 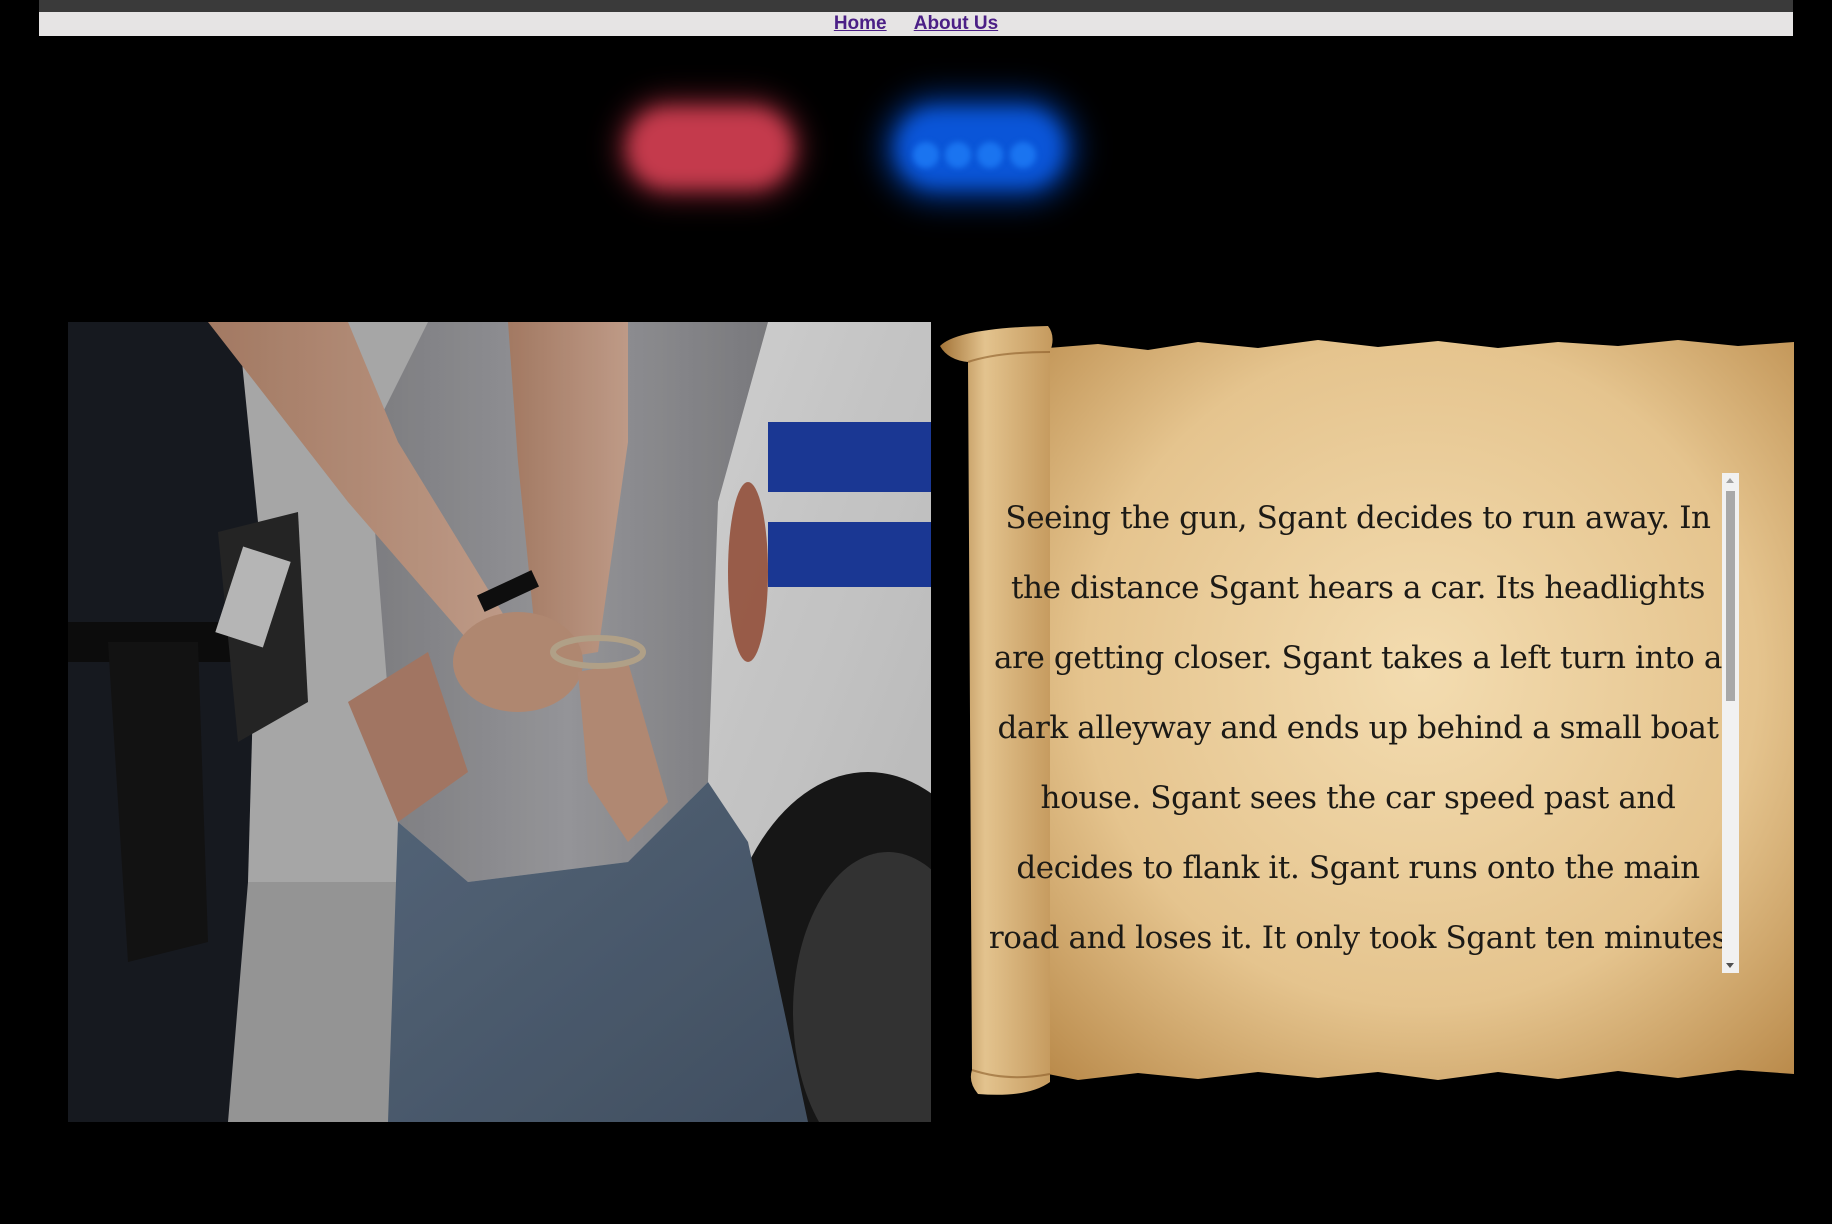 I want to click on top-nav-bar: Home About Us, so click(x=916, y=24).